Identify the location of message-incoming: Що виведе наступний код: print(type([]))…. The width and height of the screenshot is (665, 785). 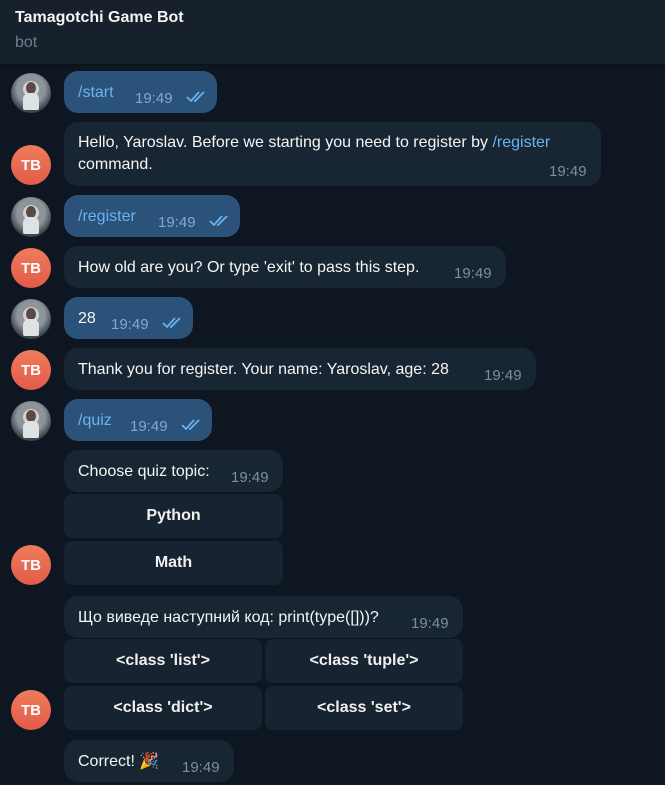
(263, 617).